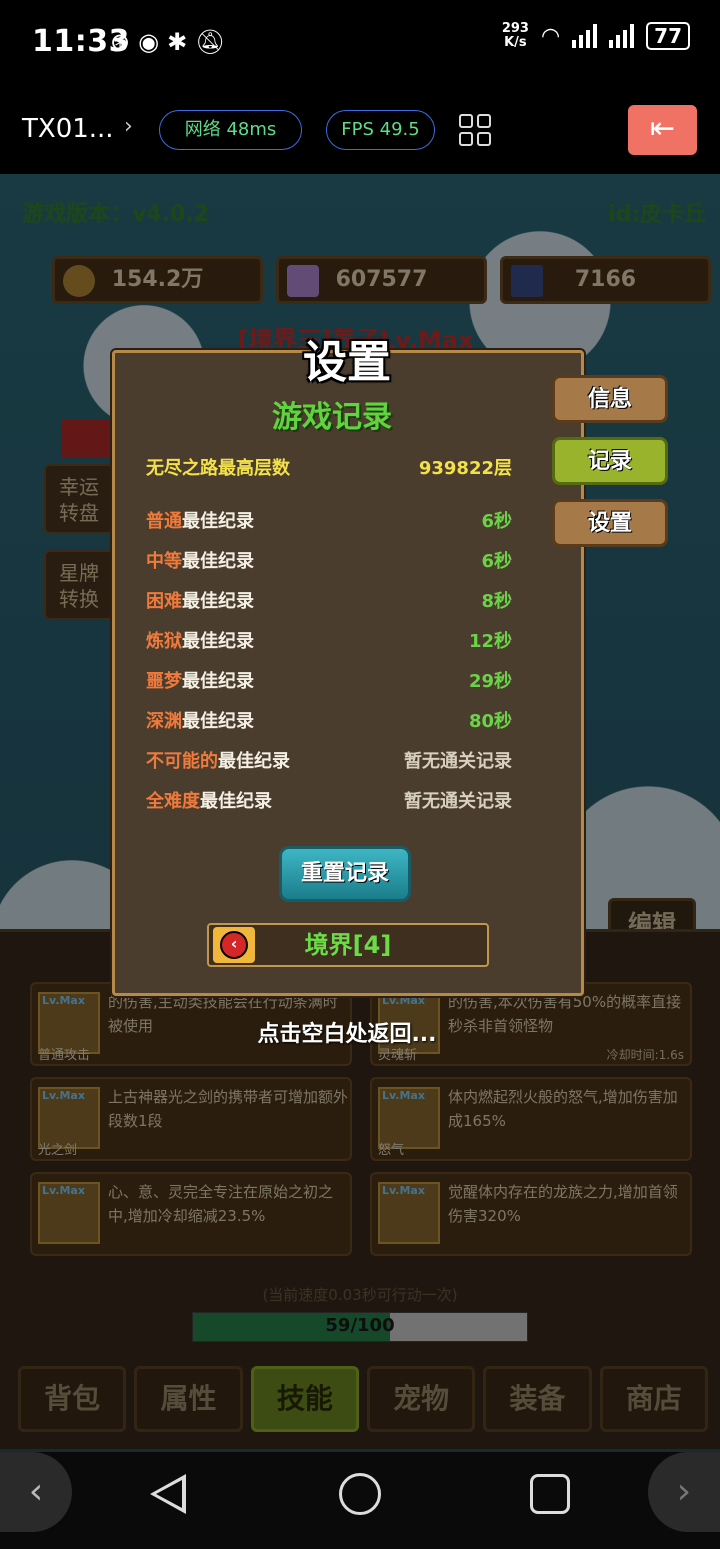 The width and height of the screenshot is (720, 1549). Describe the element at coordinates (218, 468) in the screenshot. I see `endless-label: 无尽之路最高层数` at that location.